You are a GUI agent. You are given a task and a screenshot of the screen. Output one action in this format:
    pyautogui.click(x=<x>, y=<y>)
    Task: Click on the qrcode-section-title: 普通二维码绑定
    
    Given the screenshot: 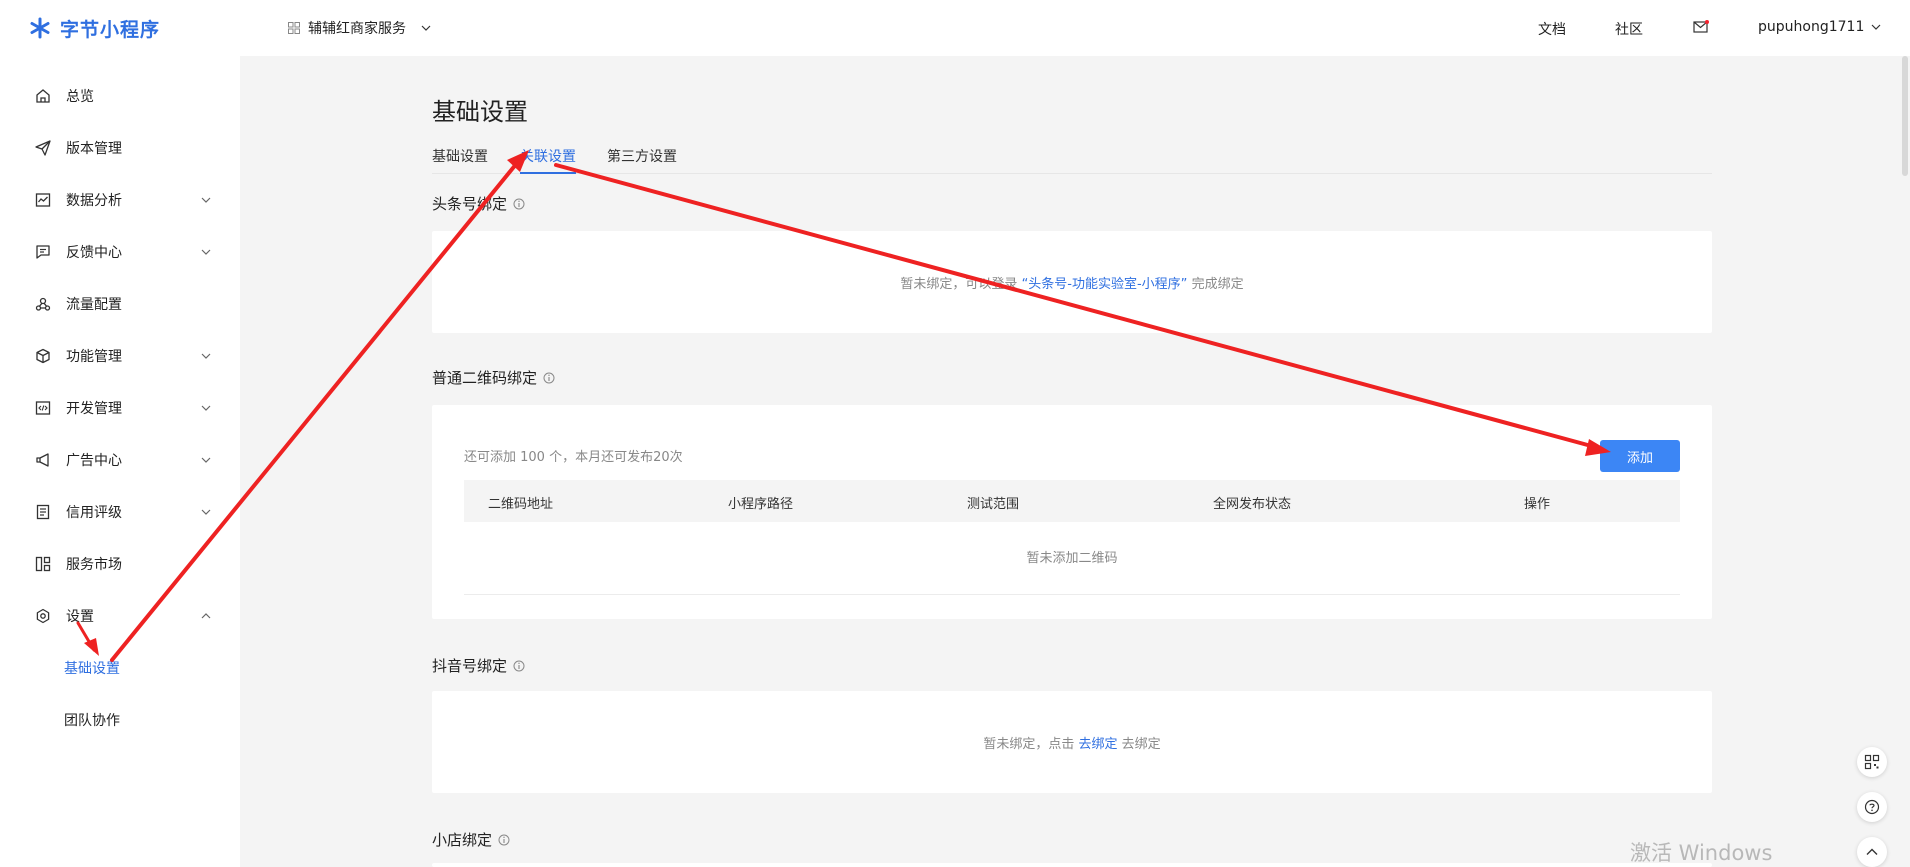 What is the action you would take?
    pyautogui.click(x=493, y=377)
    